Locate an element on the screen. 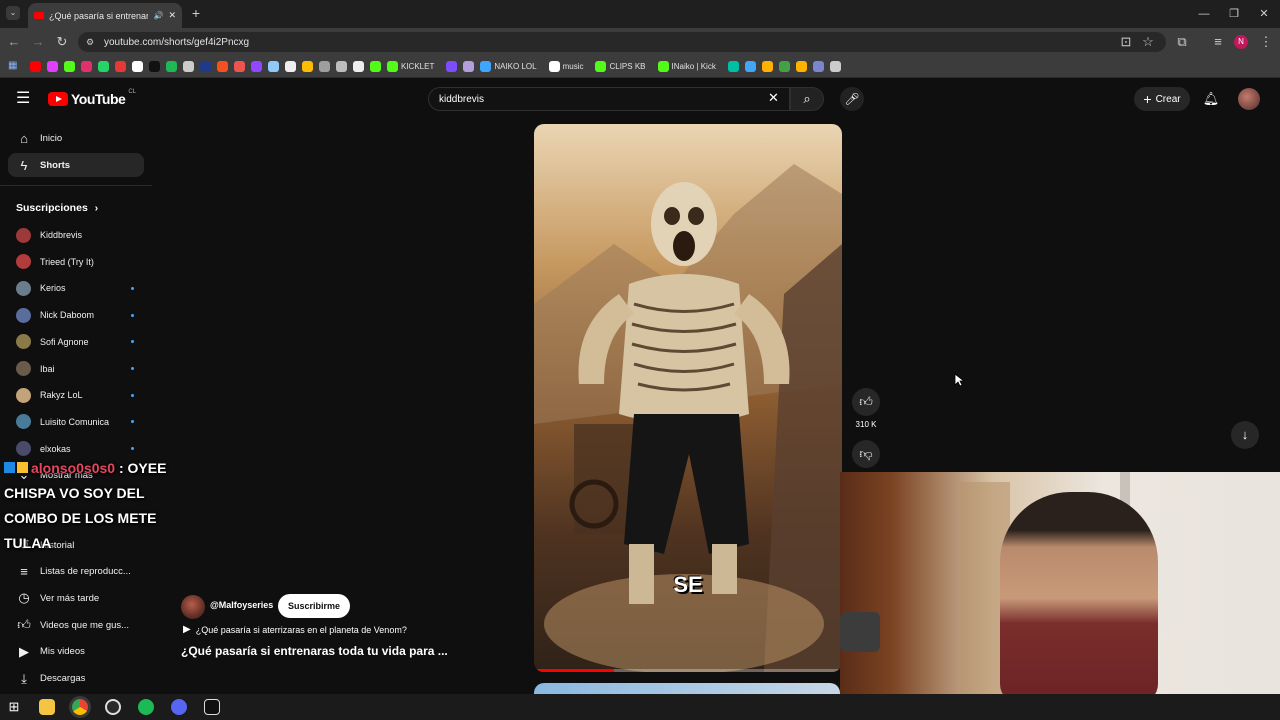  subscribe-button: Suscribirme is located at coordinates (314, 606).